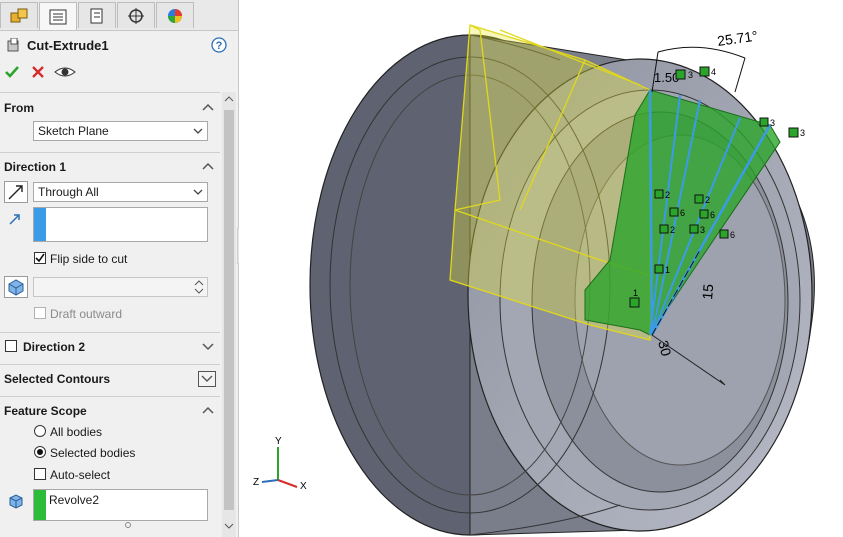  What do you see at coordinates (737, 38) in the screenshot?
I see `angle-dimension-label: 25.71°` at bounding box center [737, 38].